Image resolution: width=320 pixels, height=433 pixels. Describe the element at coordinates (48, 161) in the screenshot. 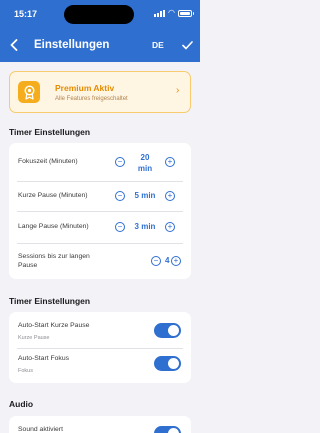

I see `setting-label: Fokuszeit (Minuten)` at that location.